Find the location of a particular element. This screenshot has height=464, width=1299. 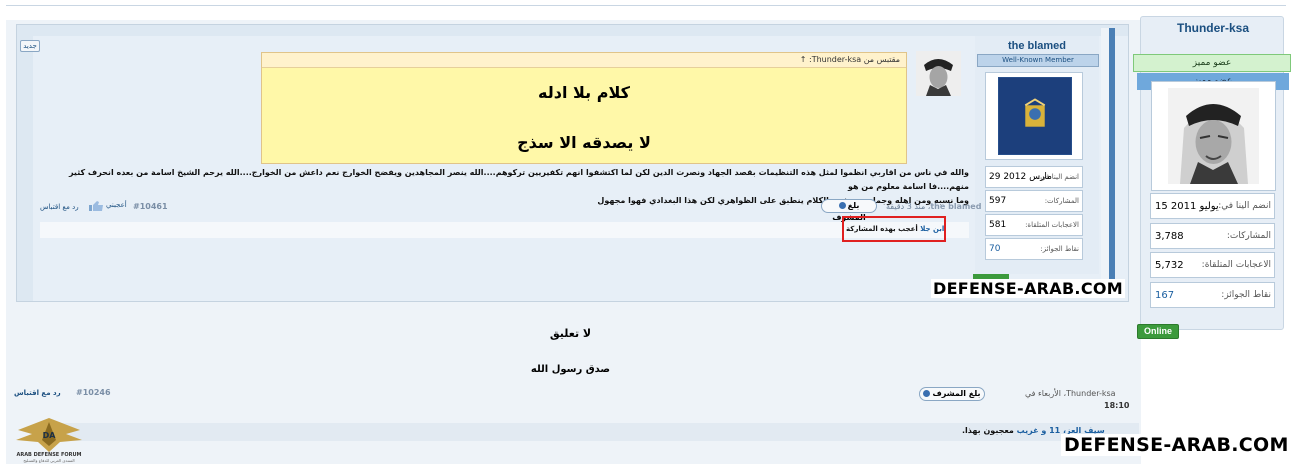

stat-value: 167 is located at coordinates (1164, 295).